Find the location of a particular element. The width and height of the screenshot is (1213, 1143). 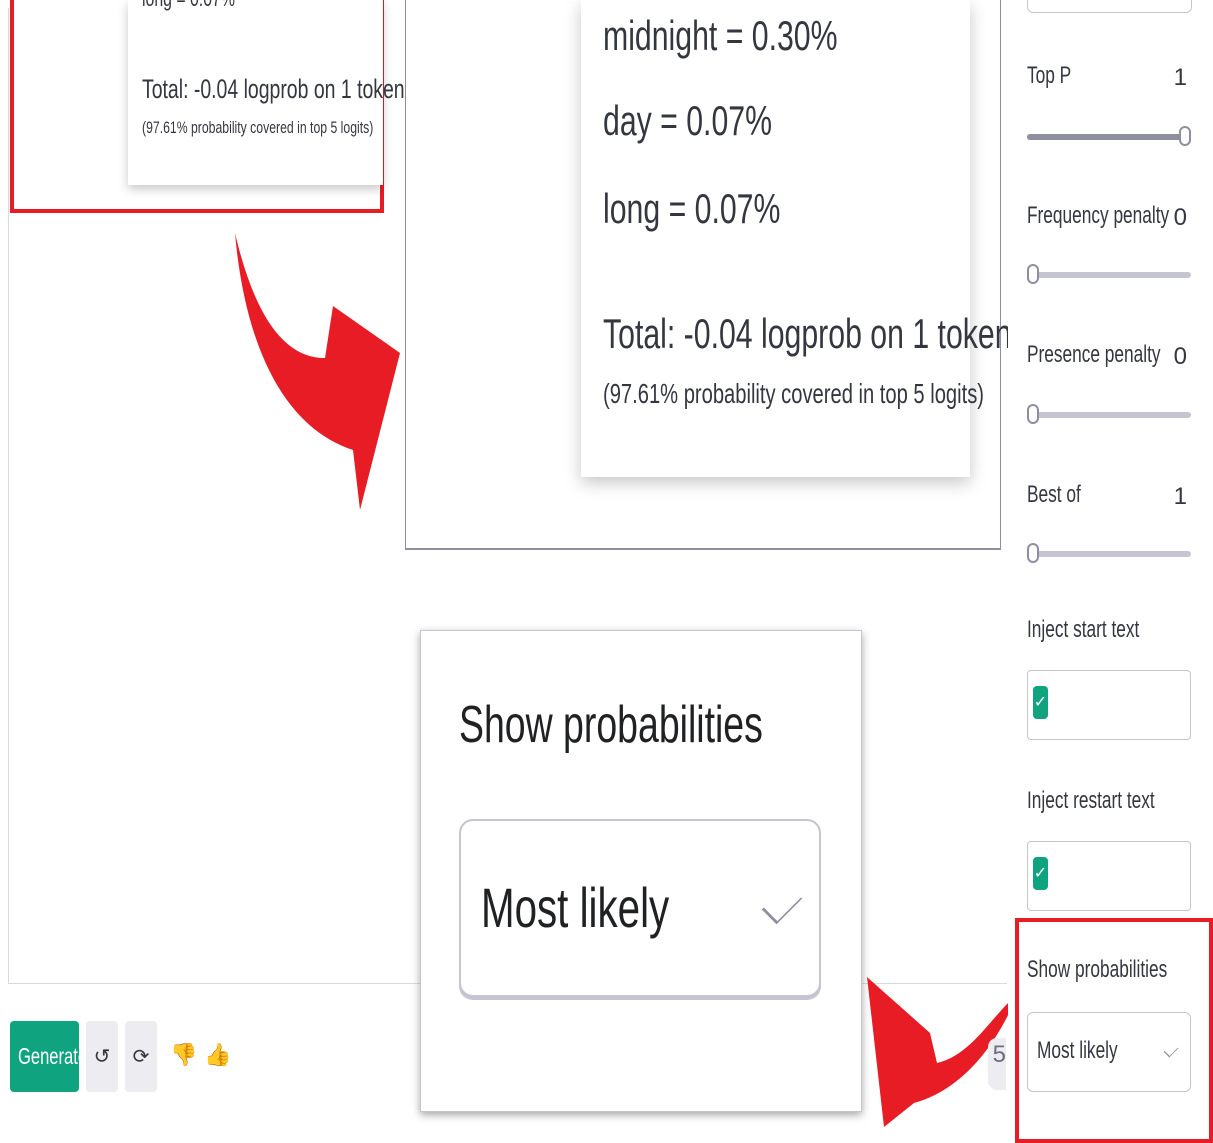

generate-button: Generate is located at coordinates (48, 1056).